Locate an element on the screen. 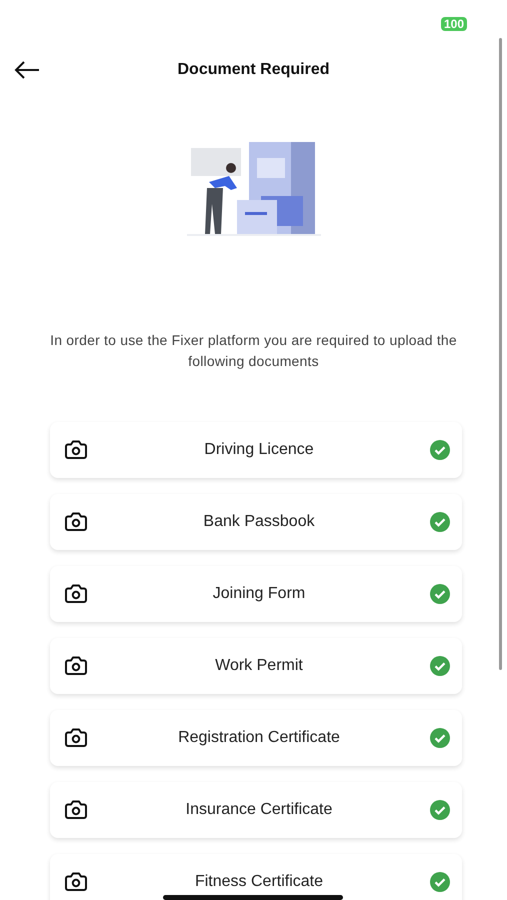 This screenshot has width=507, height=900. document-row: Registration Certificate is located at coordinates (256, 738).